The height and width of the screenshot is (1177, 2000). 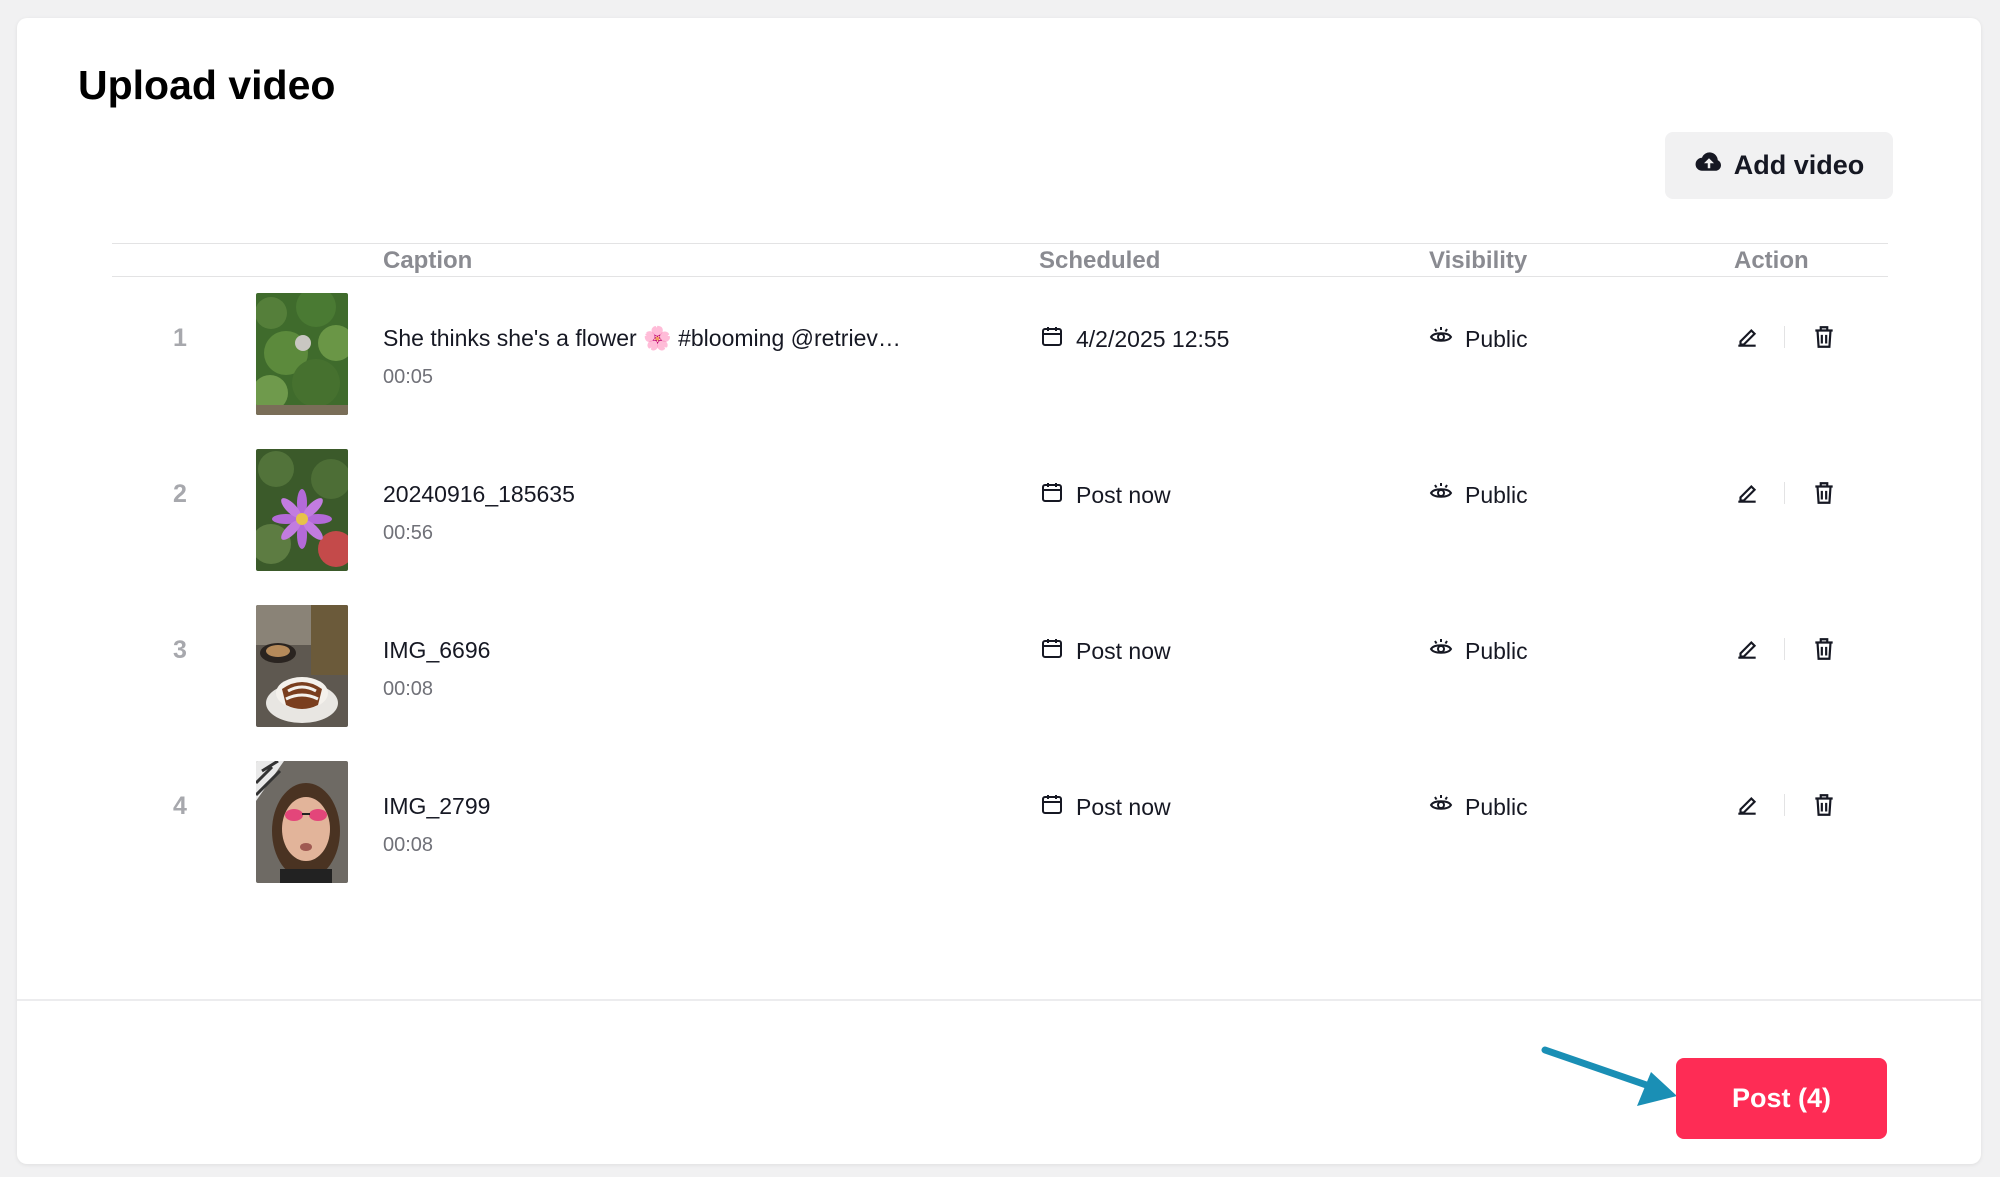 What do you see at coordinates (302, 354) in the screenshot?
I see `bush-thumbnail` at bounding box center [302, 354].